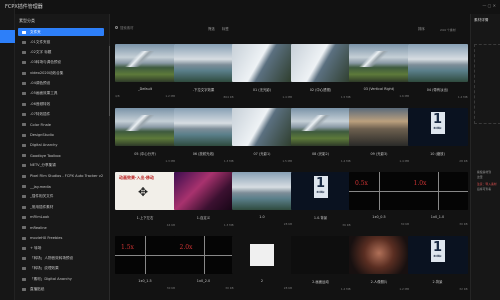 The image size is (500, 300). I want to click on asset-card: 03 (Vertical Right) 1.6 MB, so click(379, 71).